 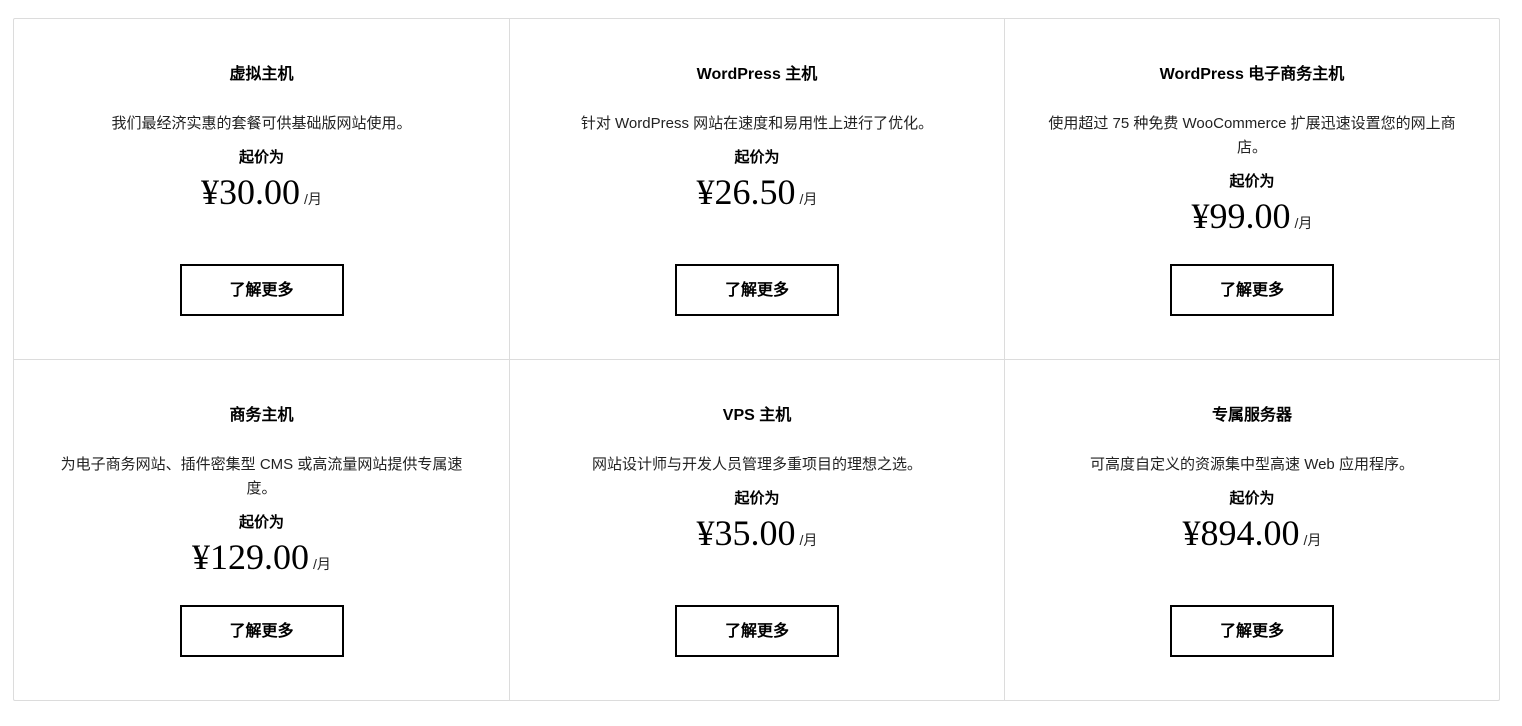 What do you see at coordinates (261, 476) in the screenshot?
I see `plan-description: 为电子商务网站、插件密集型 CMS 或高流量网站提供专属速度。` at bounding box center [261, 476].